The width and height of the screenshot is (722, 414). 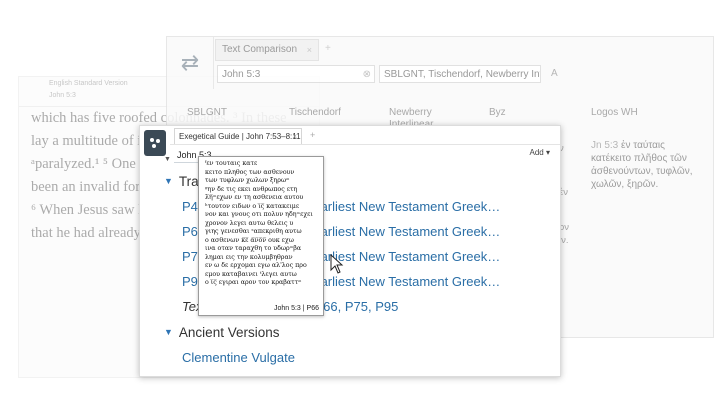 What do you see at coordinates (231, 163) in the screenshot?
I see `manuscript-line: ᶠεν τουταις κατε` at bounding box center [231, 163].